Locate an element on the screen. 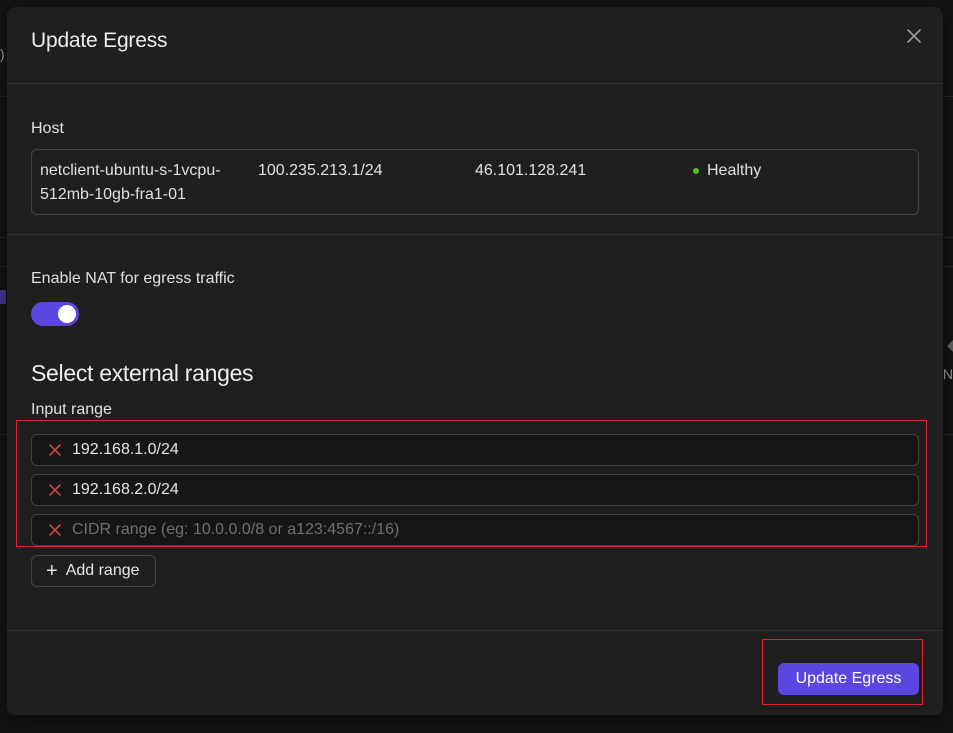 The height and width of the screenshot is (733, 953). plus-icon: + is located at coordinates (52, 571).